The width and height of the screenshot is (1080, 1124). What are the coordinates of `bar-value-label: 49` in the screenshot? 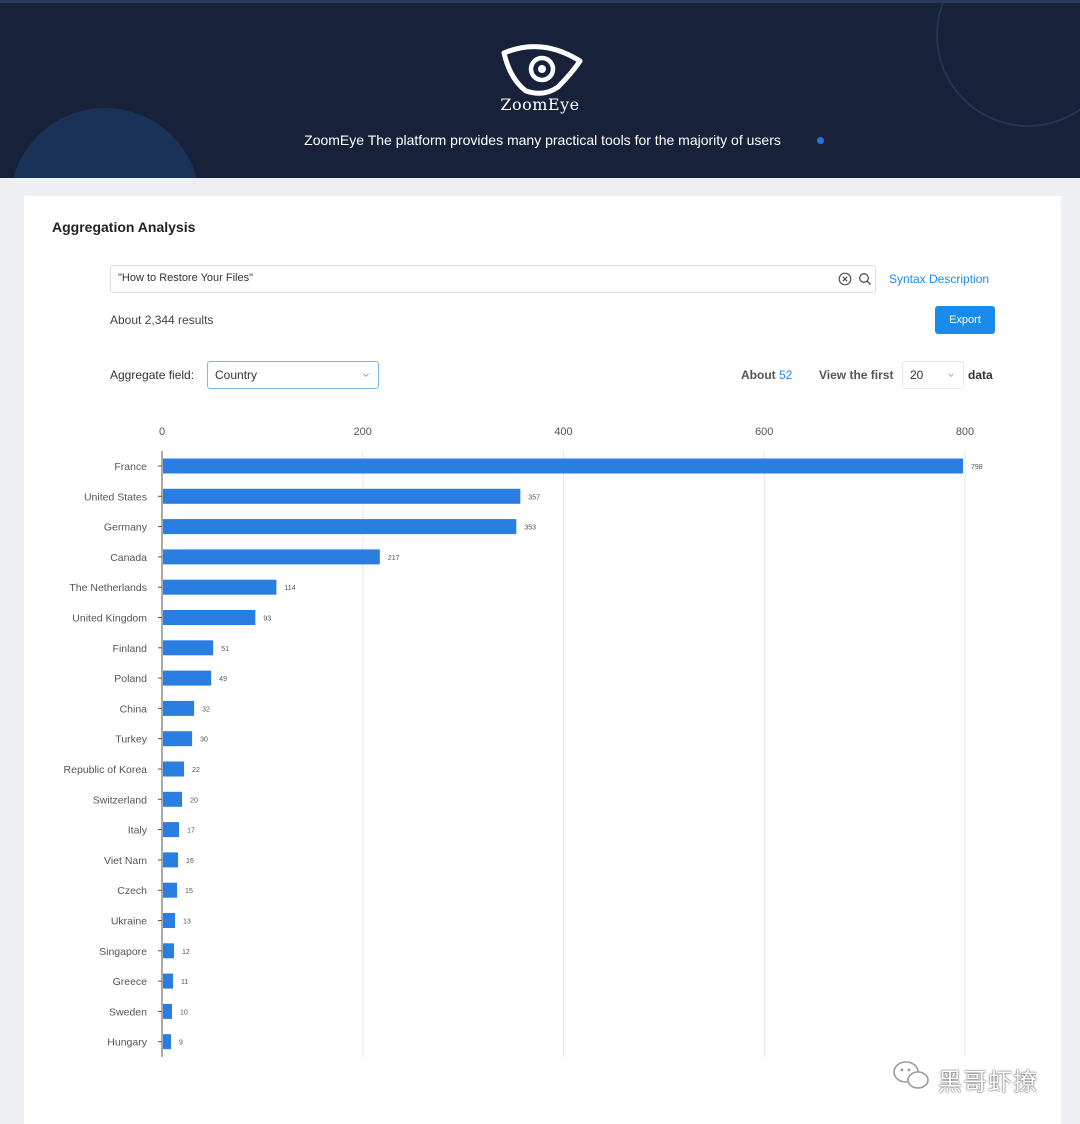 It's located at (223, 679).